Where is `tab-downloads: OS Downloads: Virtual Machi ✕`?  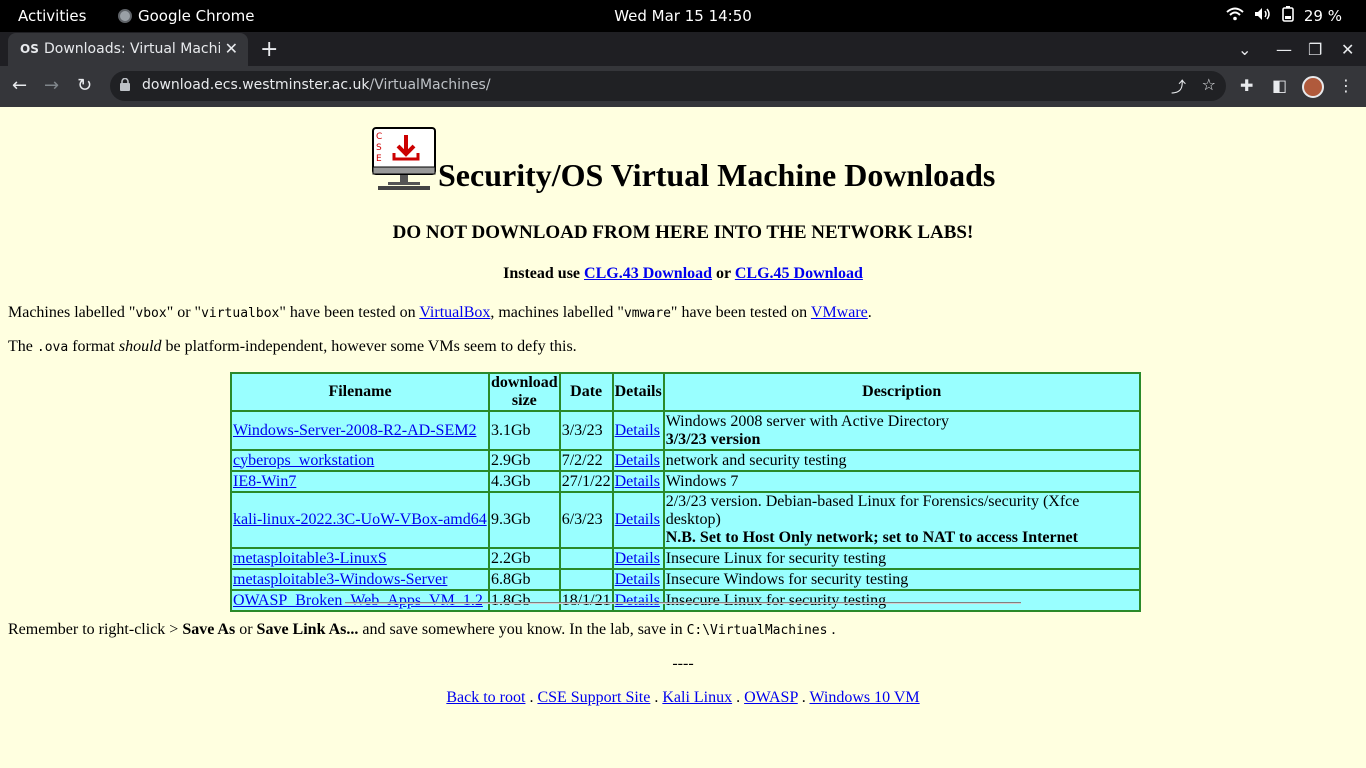
tab-downloads: OS Downloads: Virtual Machi ✕ is located at coordinates (128, 49).